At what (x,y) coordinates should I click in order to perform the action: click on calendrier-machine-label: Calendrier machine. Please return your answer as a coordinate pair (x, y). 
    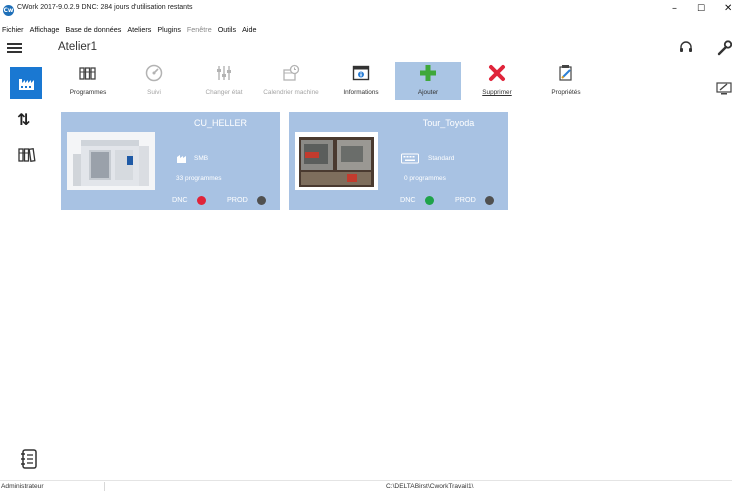
    Looking at the image, I should click on (291, 92).